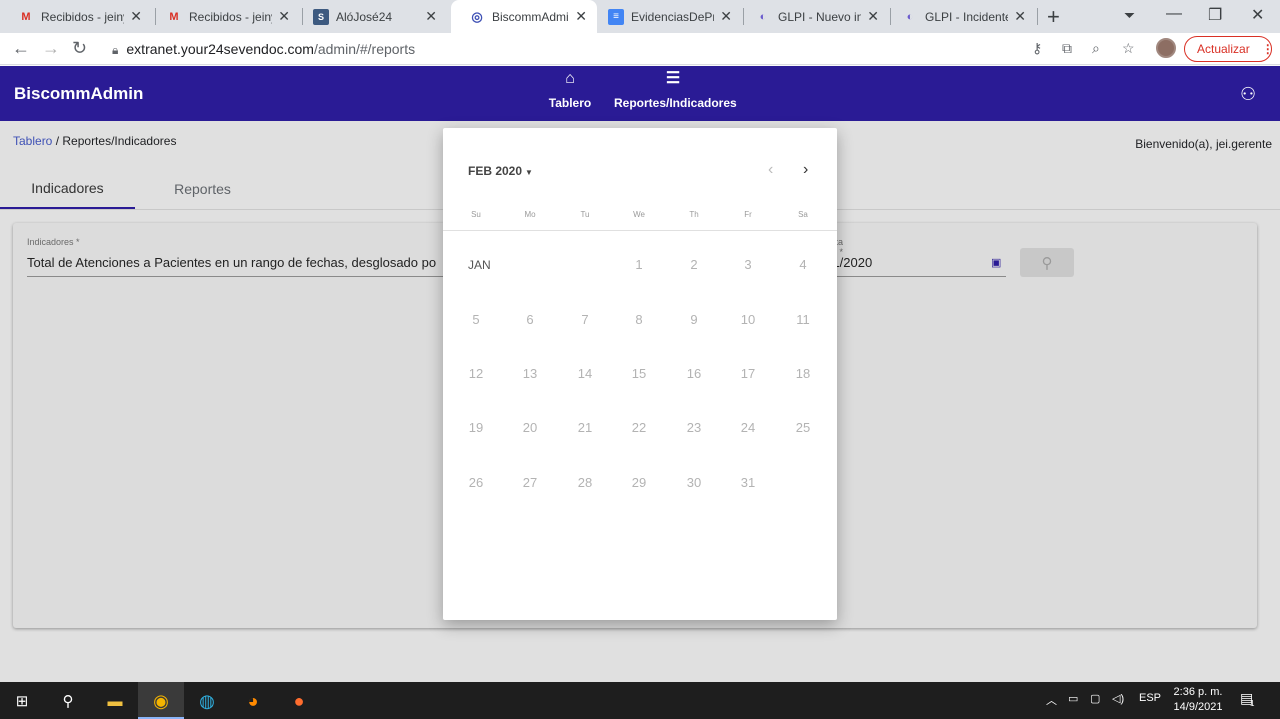 The width and height of the screenshot is (1280, 719). Describe the element at coordinates (694, 264) in the screenshot. I see `calendar-day: 2` at that location.